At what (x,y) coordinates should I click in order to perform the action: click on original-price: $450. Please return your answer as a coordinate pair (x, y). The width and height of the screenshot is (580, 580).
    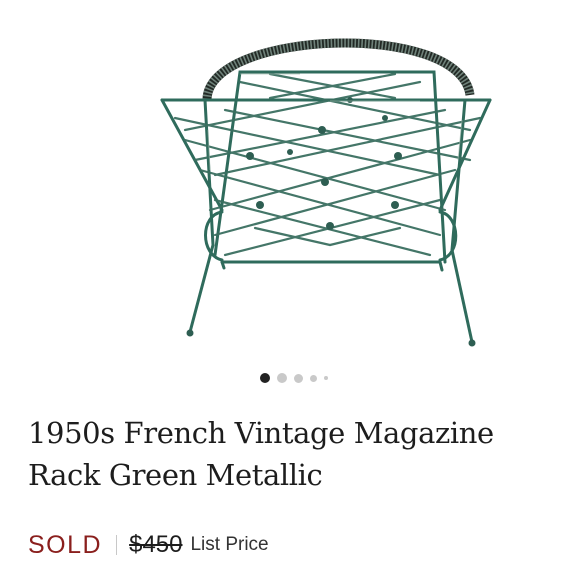
    Looking at the image, I should click on (156, 544).